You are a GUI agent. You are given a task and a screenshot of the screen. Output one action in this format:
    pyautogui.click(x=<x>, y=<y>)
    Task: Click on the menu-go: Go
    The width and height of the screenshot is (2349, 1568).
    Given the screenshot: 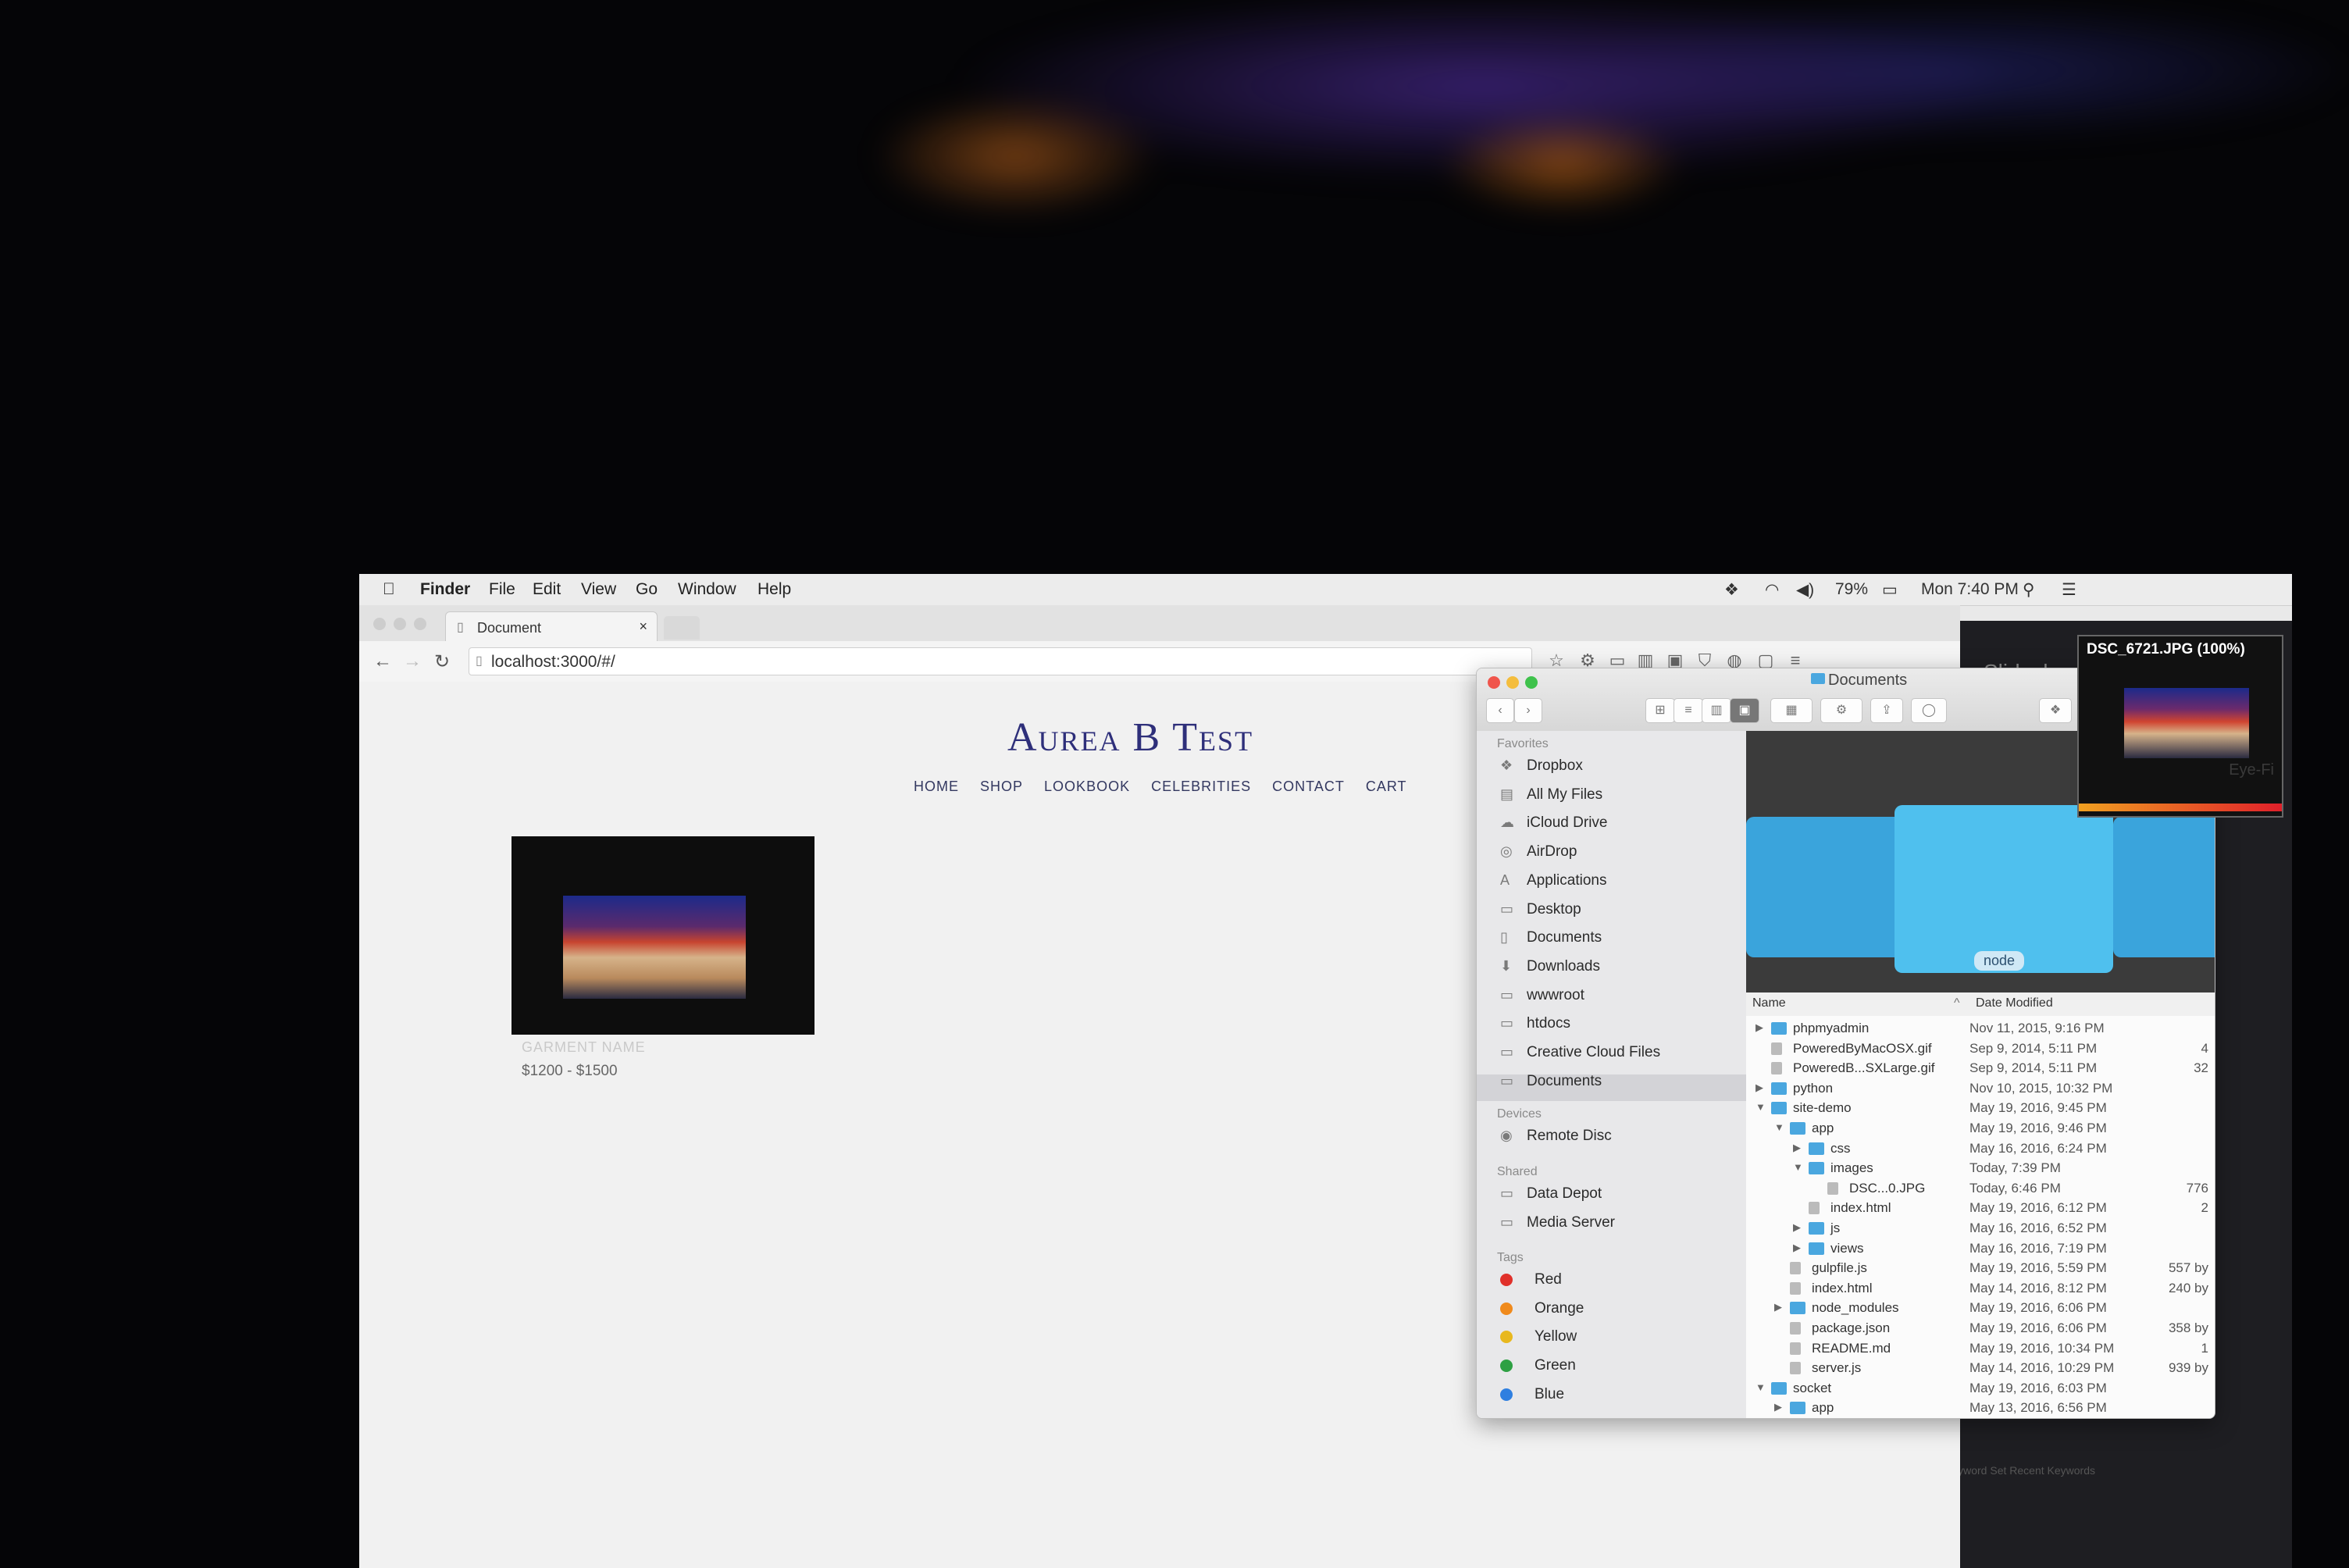 What is the action you would take?
    pyautogui.click(x=647, y=589)
    